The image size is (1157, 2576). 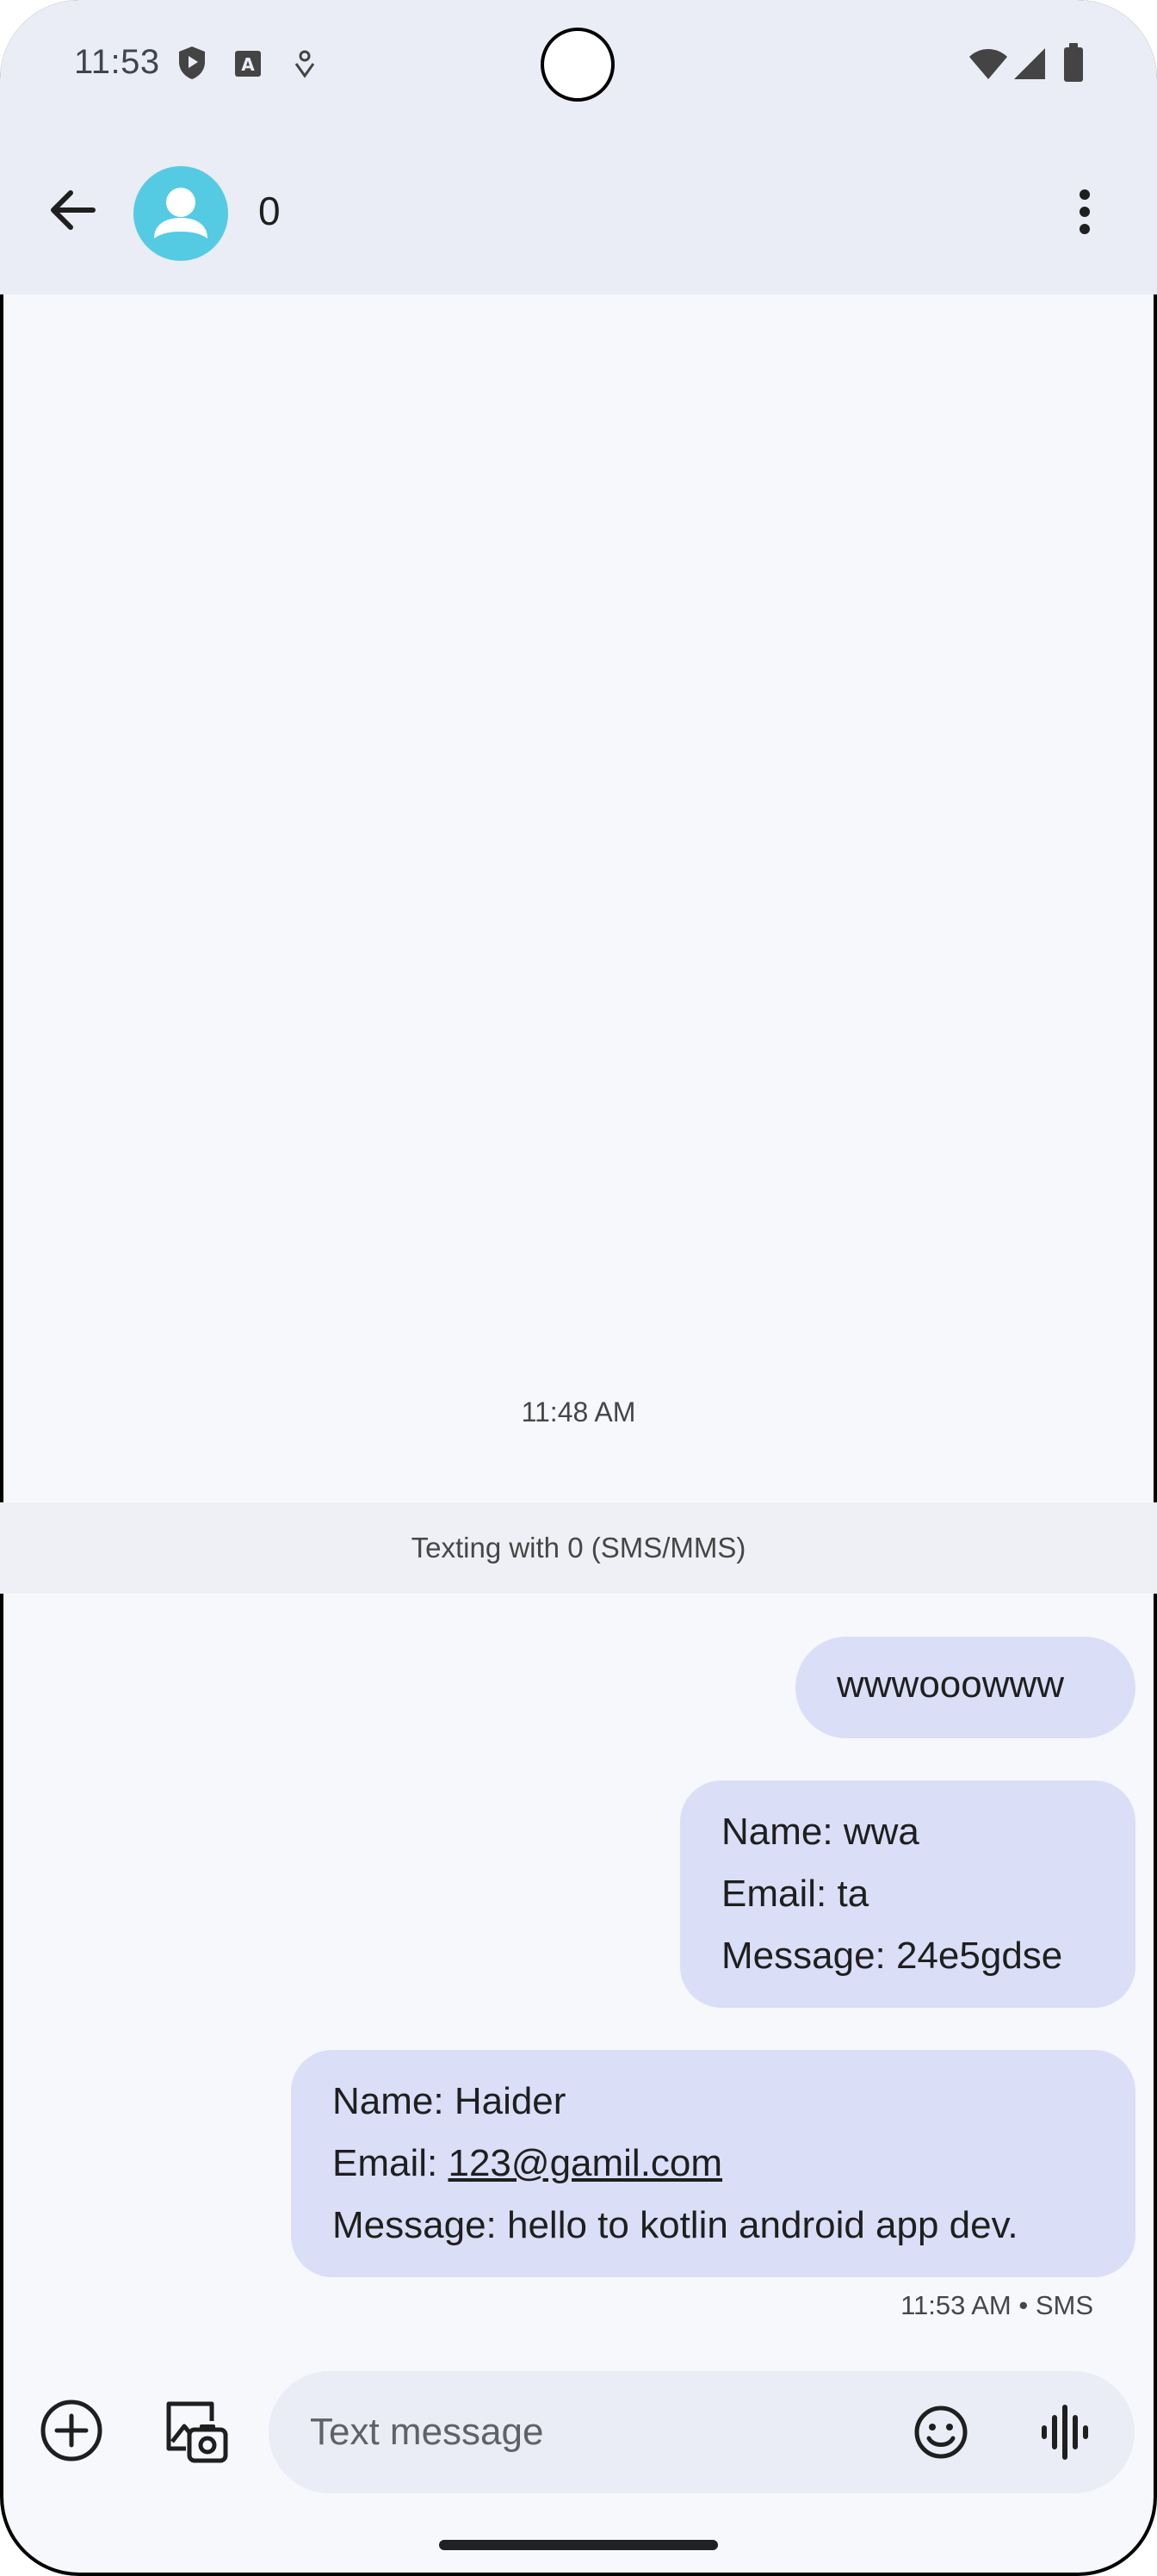 I want to click on message-line: Message: 24e5gdse, so click(x=892, y=1956).